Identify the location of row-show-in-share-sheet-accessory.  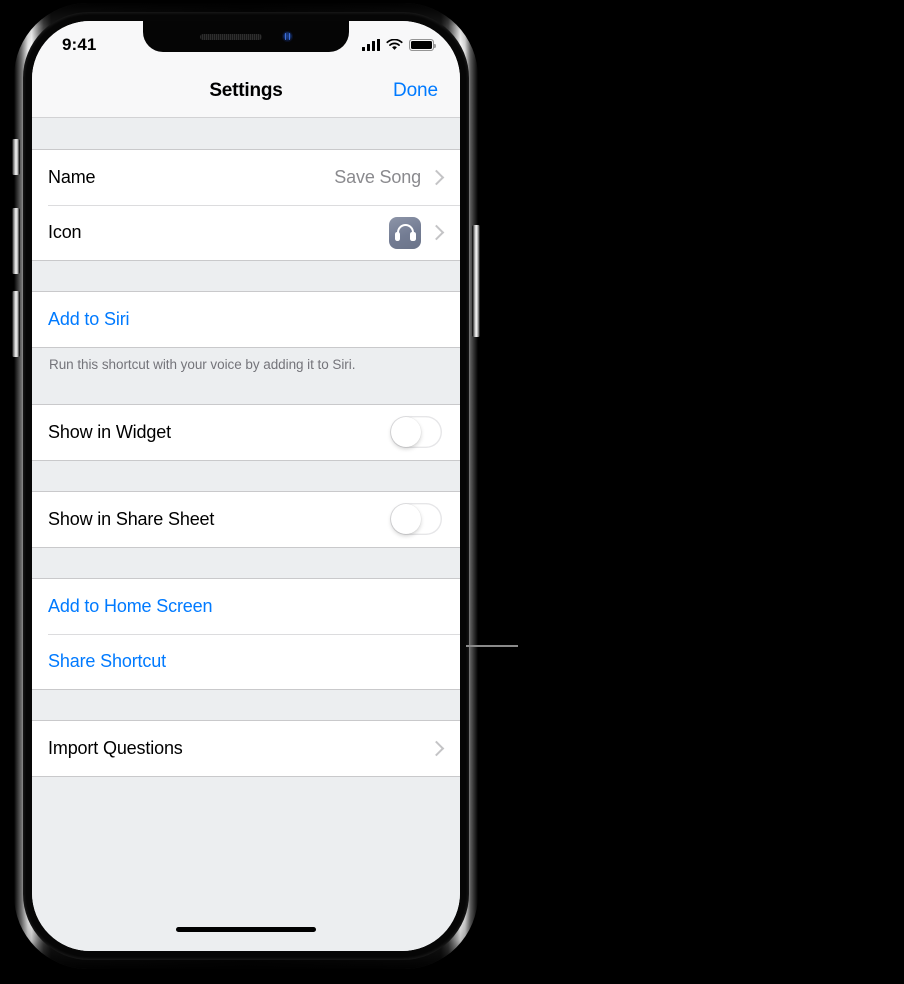
(417, 519).